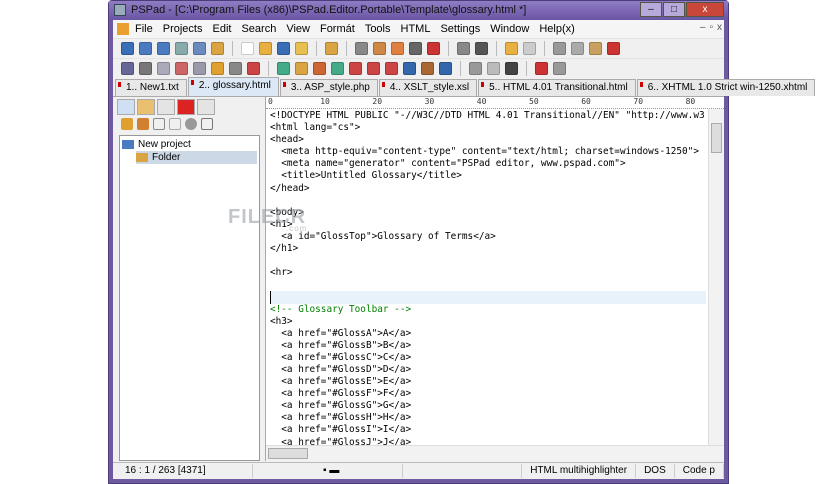 This screenshot has width=836, height=484. Describe the element at coordinates (341, 309) in the screenshot. I see `code-line: <!-- Glossary Toolbar -->` at that location.